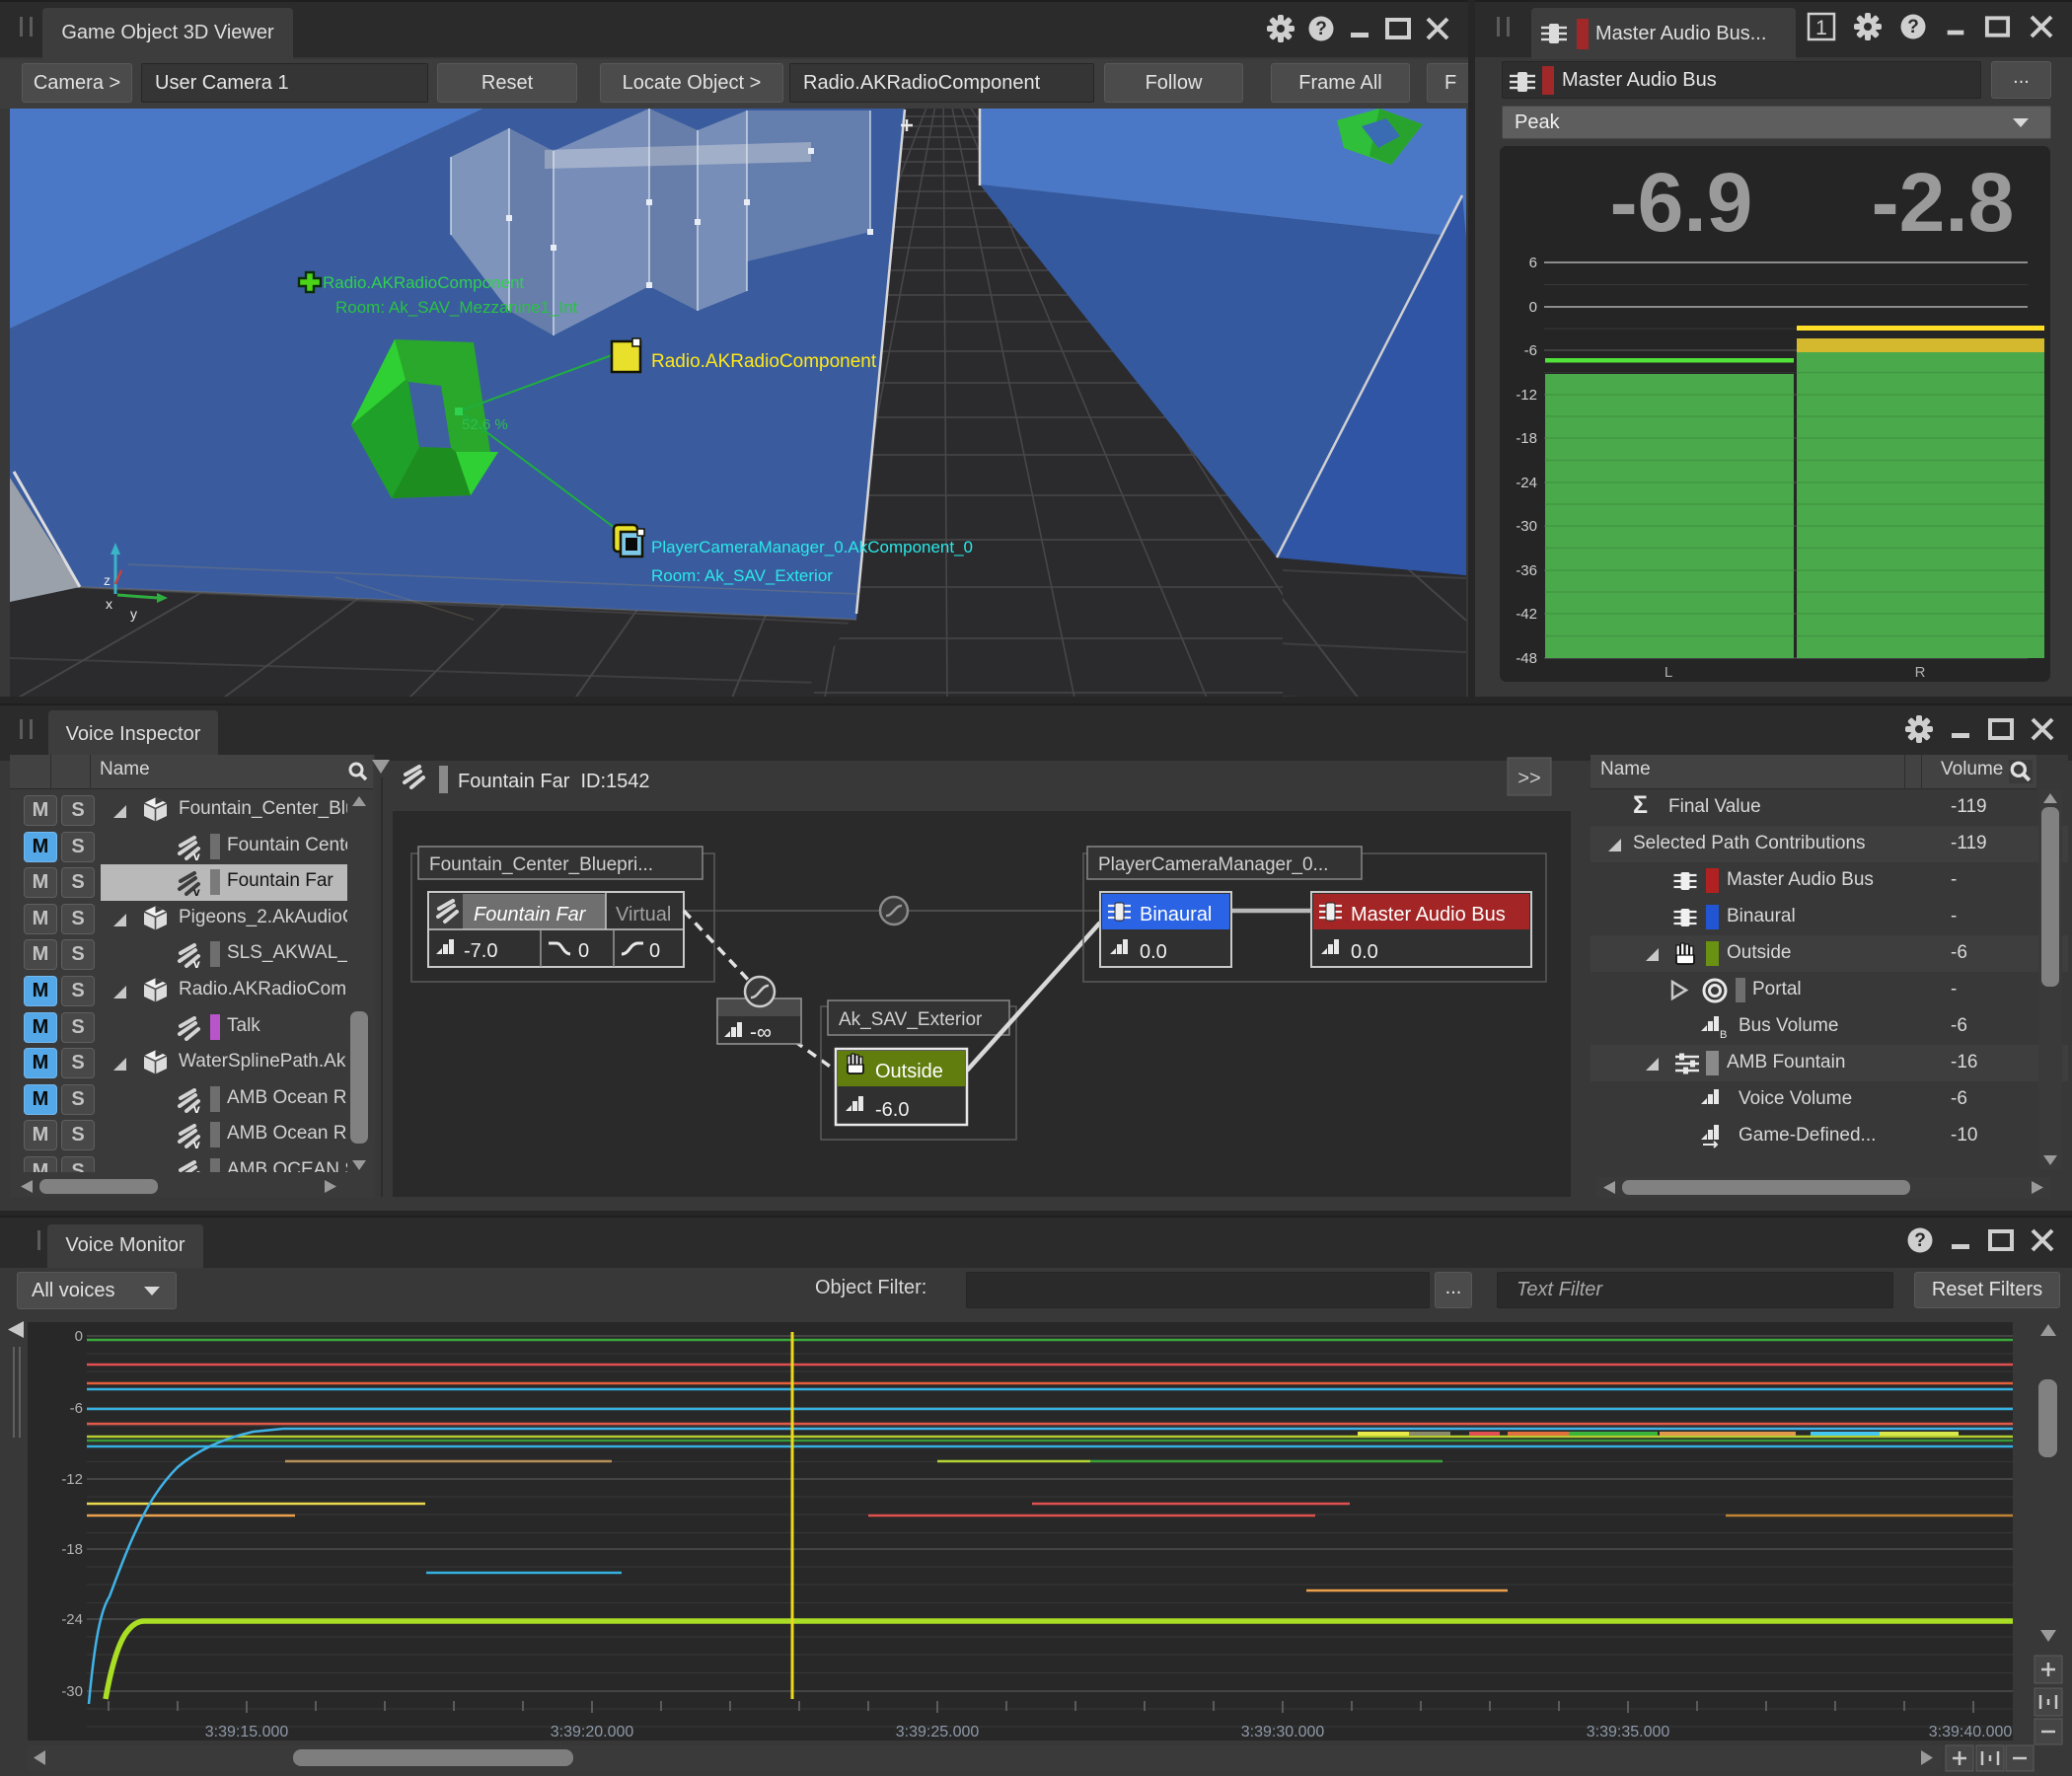 The width and height of the screenshot is (2072, 1776). I want to click on svg-text: Master Audio Bus, so click(1429, 915).